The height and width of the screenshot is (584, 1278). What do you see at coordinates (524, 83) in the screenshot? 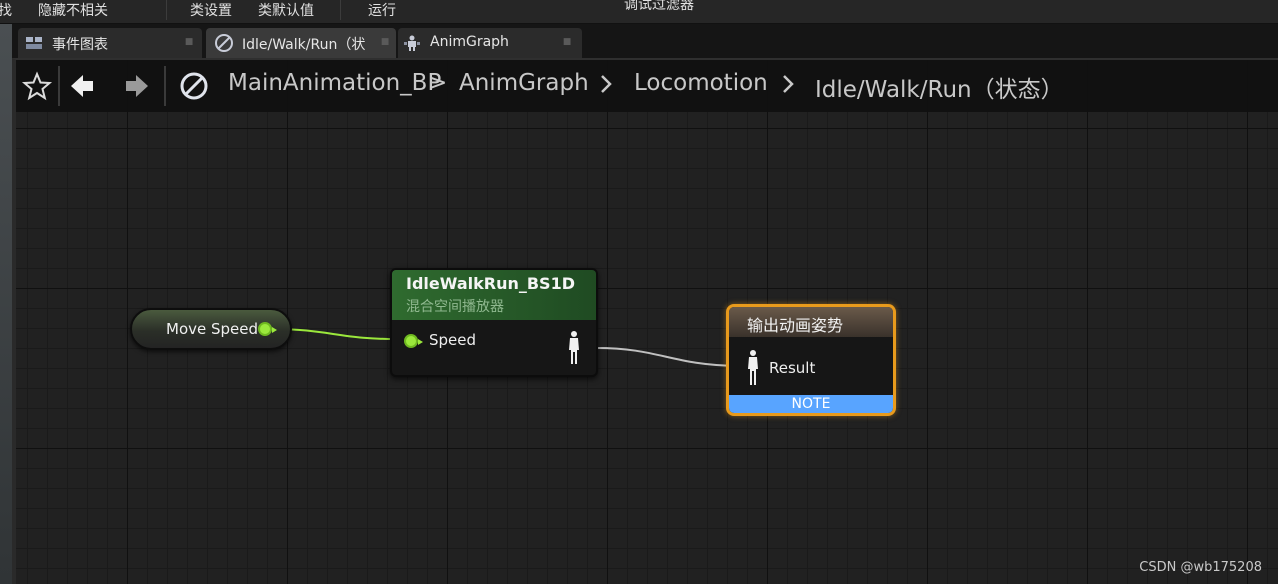
I see `breadcrumb-item-animgraph: AnimGraph` at bounding box center [524, 83].